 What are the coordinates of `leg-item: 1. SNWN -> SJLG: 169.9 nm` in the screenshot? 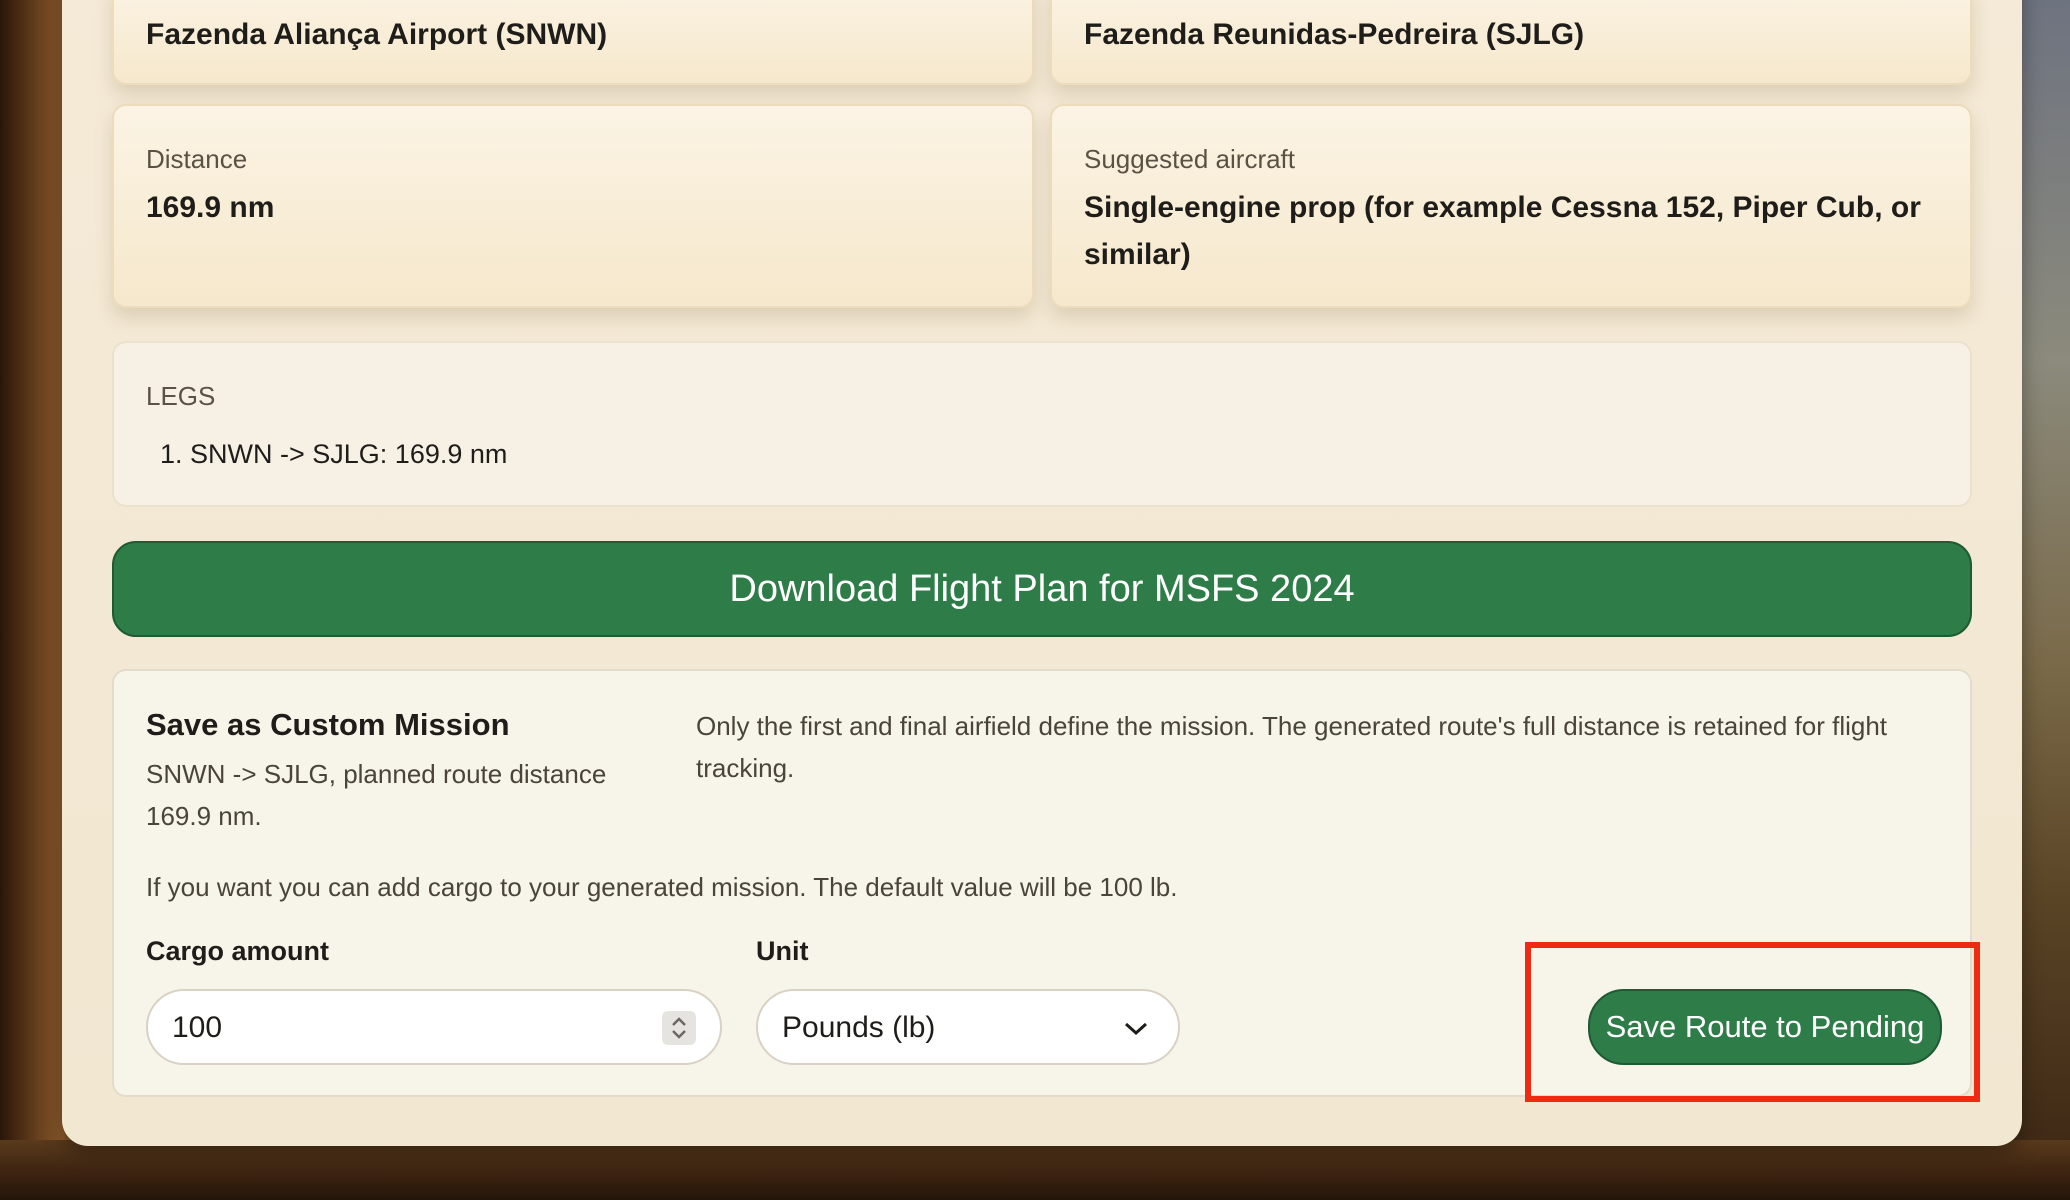 It's located at (334, 454).